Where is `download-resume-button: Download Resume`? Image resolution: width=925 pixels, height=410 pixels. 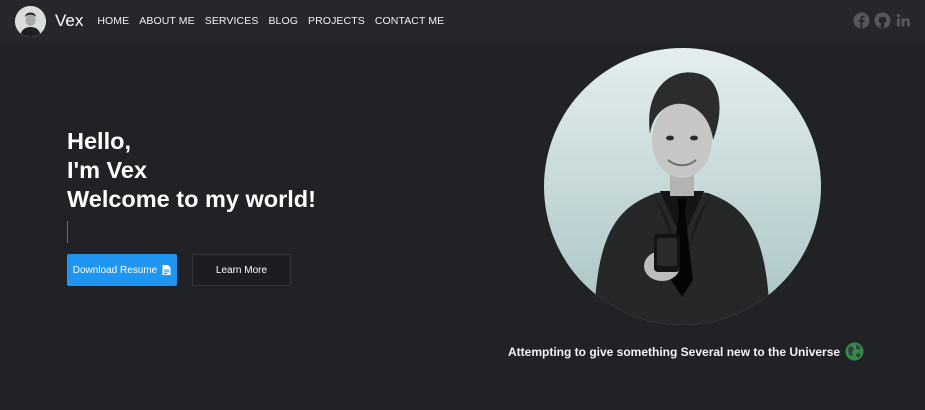
download-resume-button: Download Resume is located at coordinates (122, 270).